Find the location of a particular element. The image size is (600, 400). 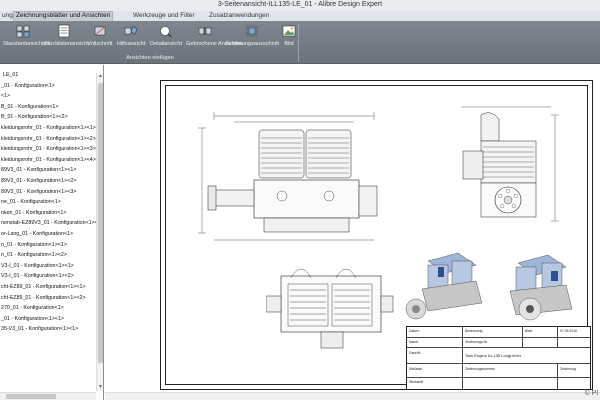

tree-item: _01 - Konfiguration<1><1> is located at coordinates (32, 319).